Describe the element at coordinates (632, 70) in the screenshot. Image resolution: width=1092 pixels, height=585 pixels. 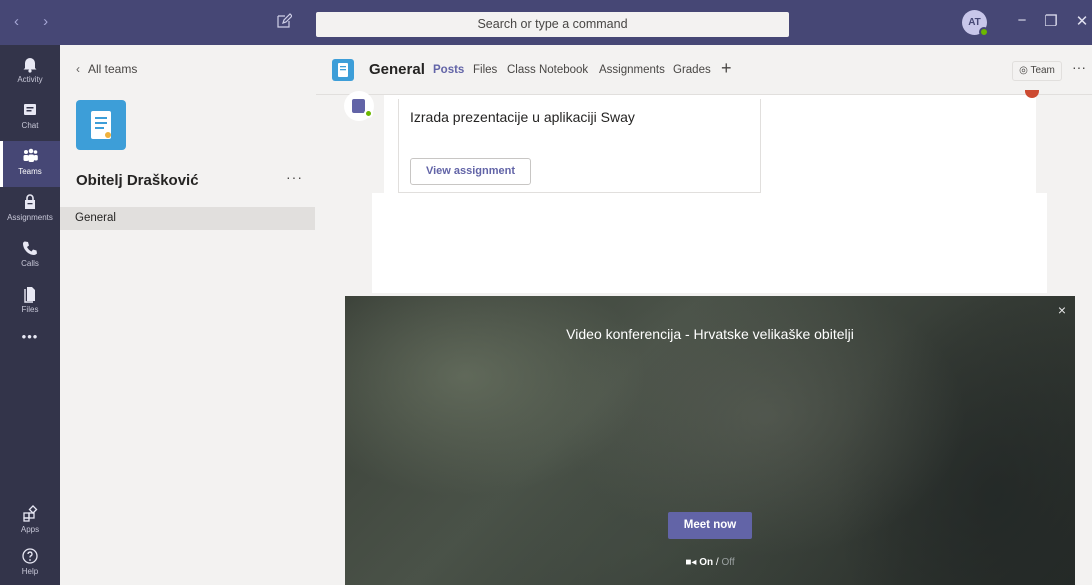
I see `tab-assignments: Assignments` at that location.